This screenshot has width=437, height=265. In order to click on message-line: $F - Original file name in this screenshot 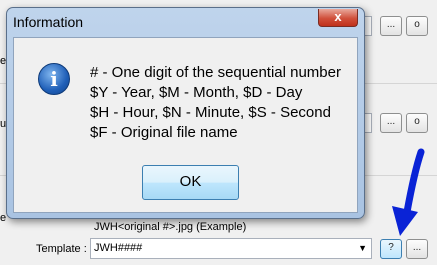, I will do `click(164, 132)`.